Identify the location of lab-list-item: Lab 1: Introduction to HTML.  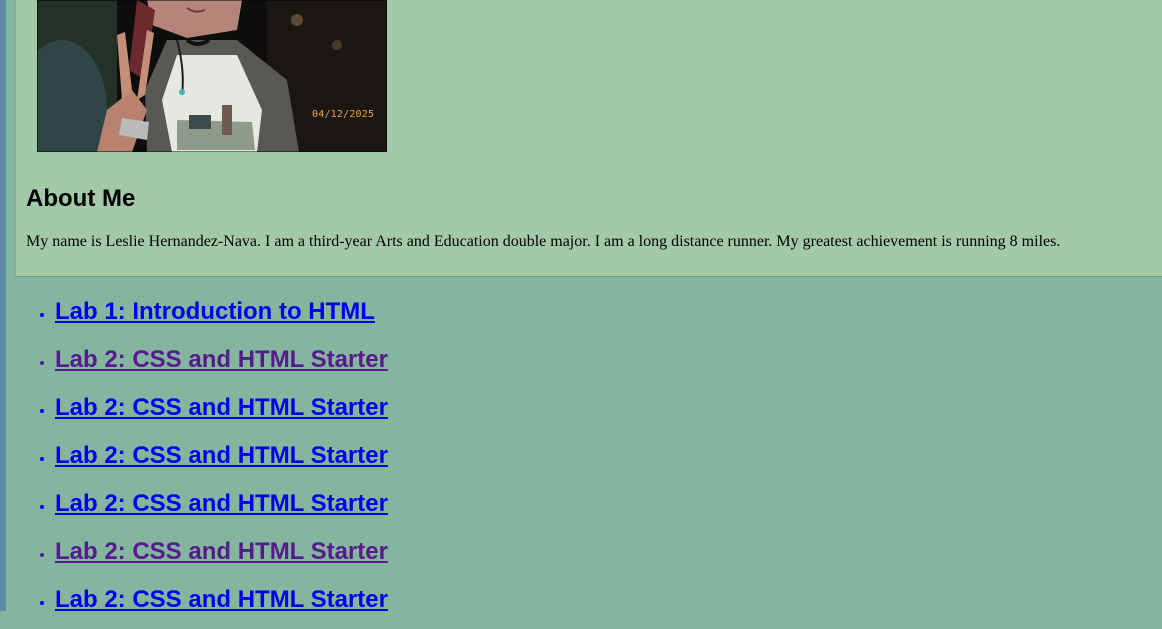
(221, 310).